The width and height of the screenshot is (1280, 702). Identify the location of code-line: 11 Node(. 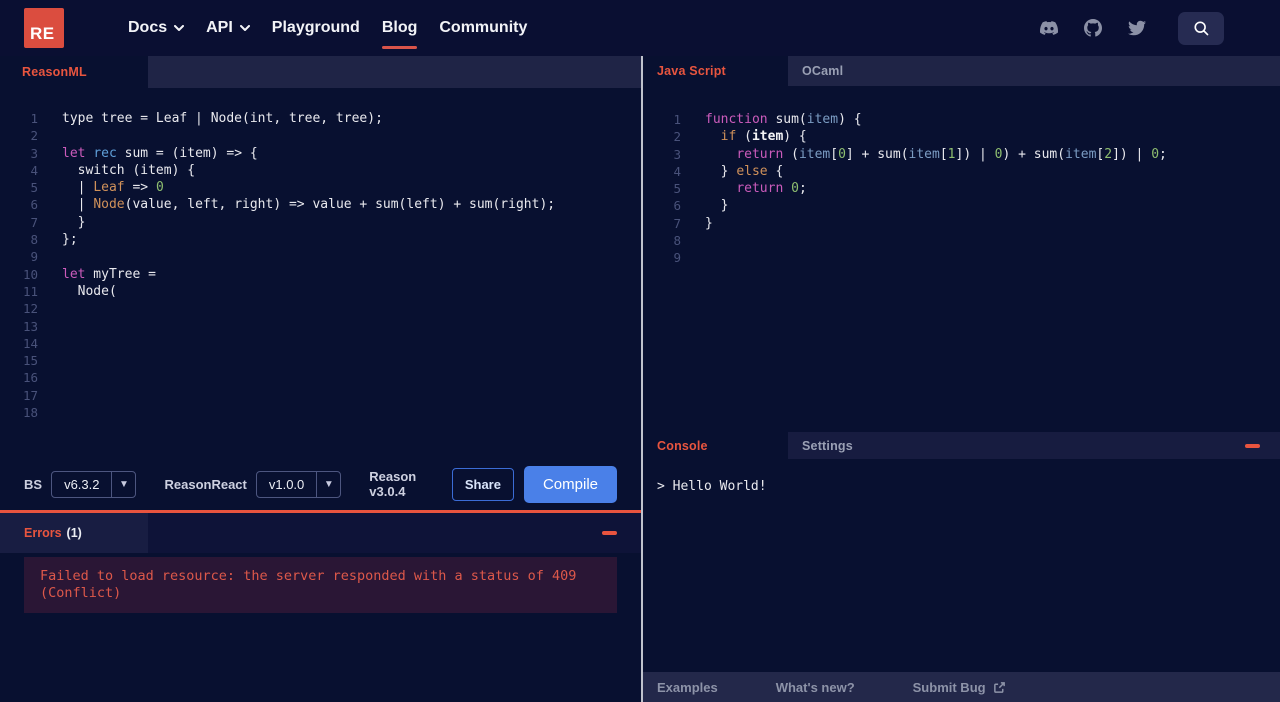
(320, 291).